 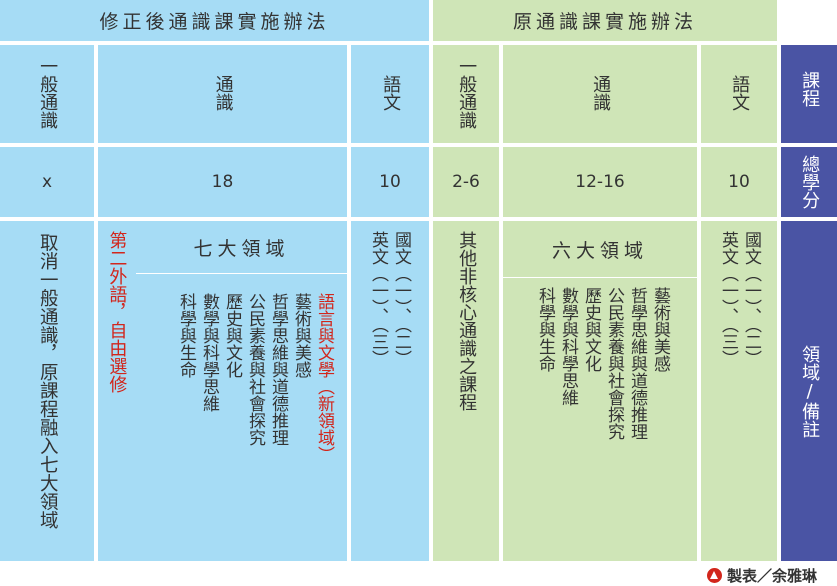 I want to click on col-original-language: 語文, so click(x=739, y=94).